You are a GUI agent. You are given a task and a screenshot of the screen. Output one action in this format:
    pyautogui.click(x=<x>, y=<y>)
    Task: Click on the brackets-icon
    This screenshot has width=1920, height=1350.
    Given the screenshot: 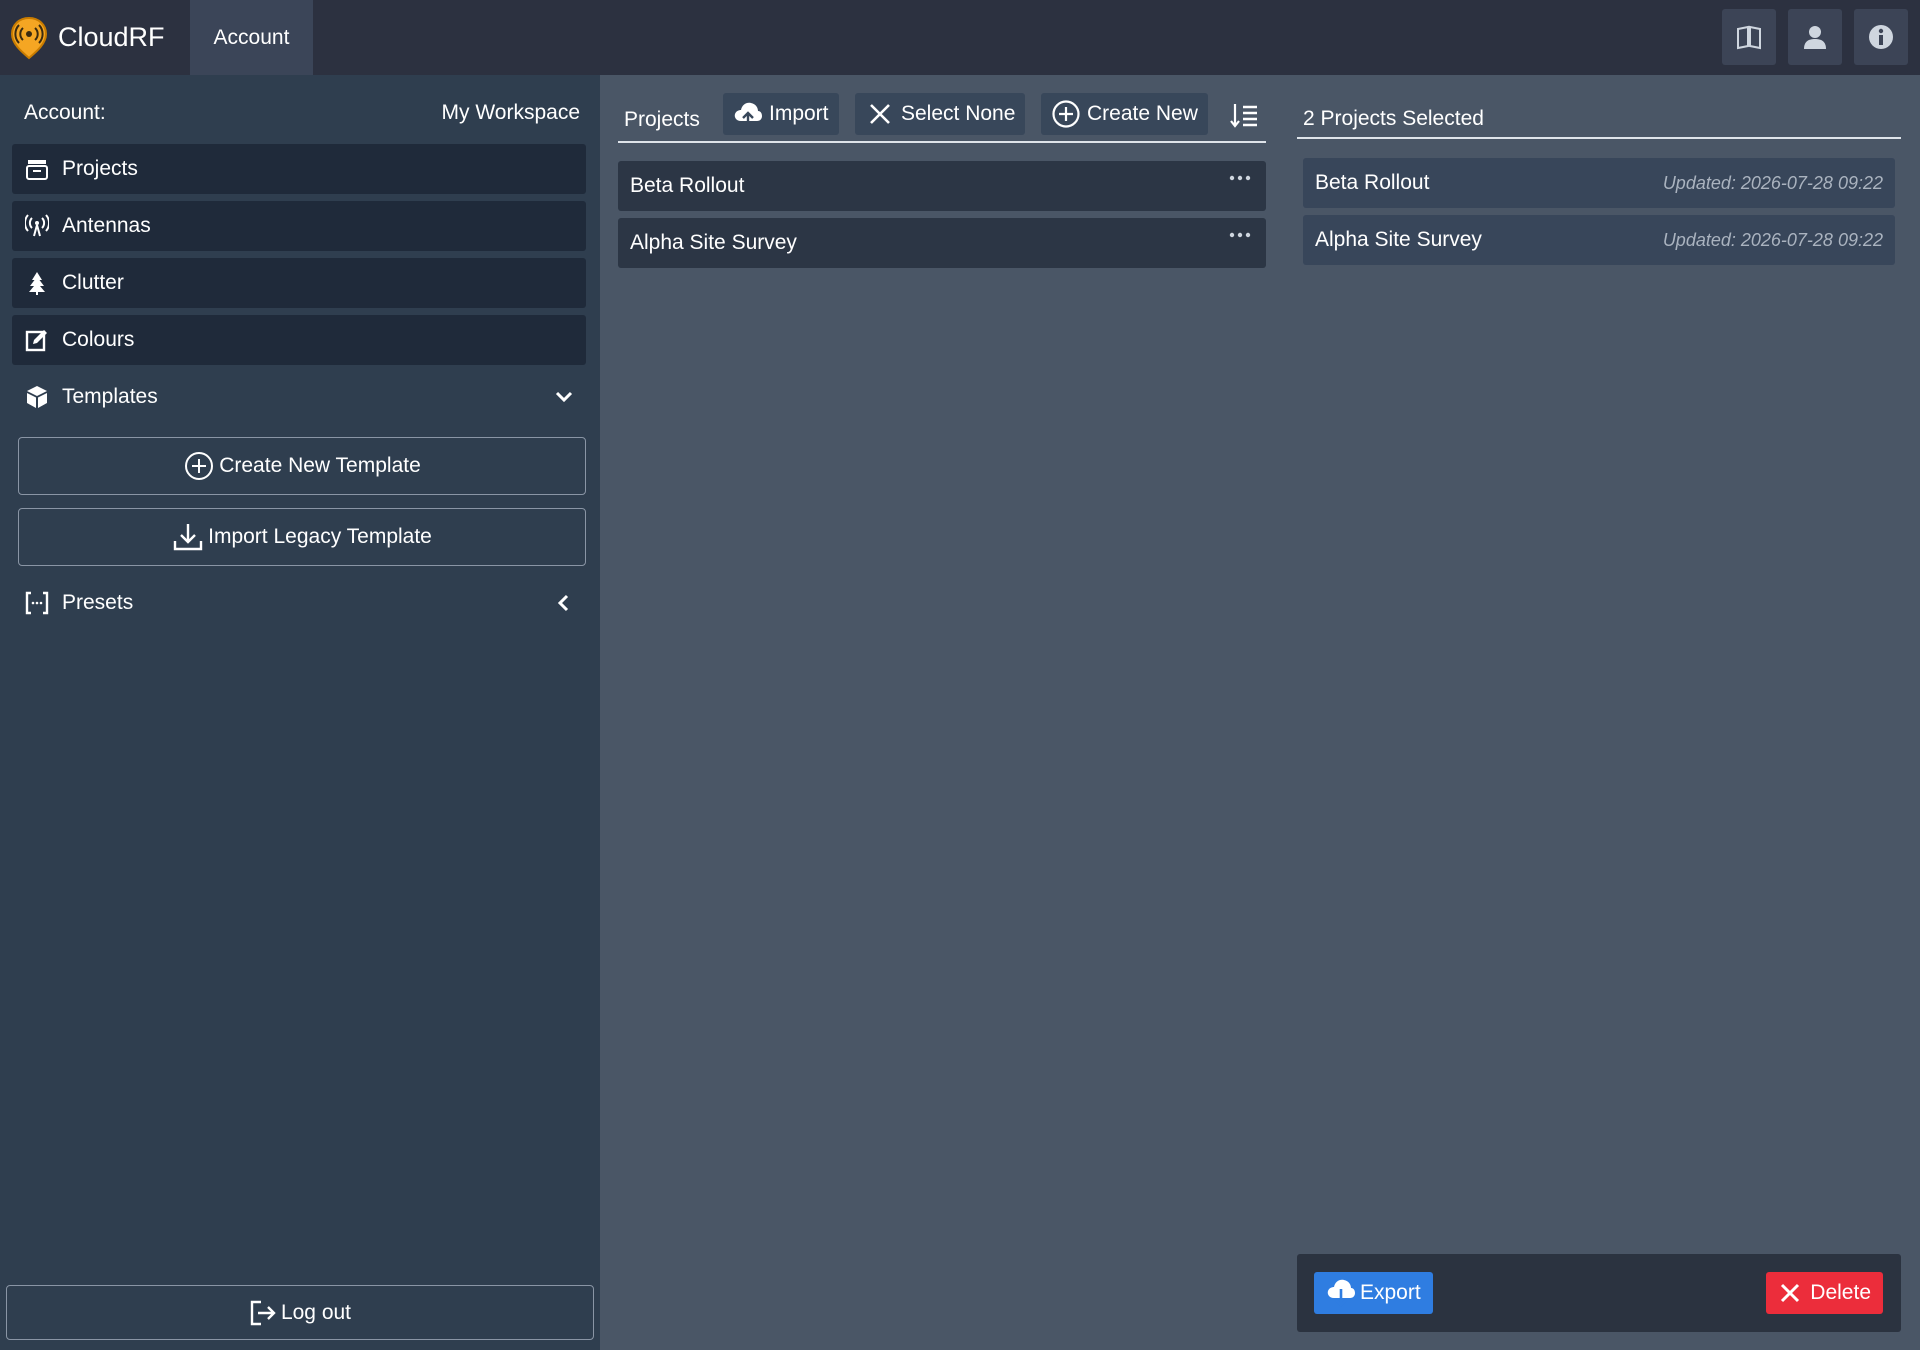 What is the action you would take?
    pyautogui.click(x=37, y=603)
    